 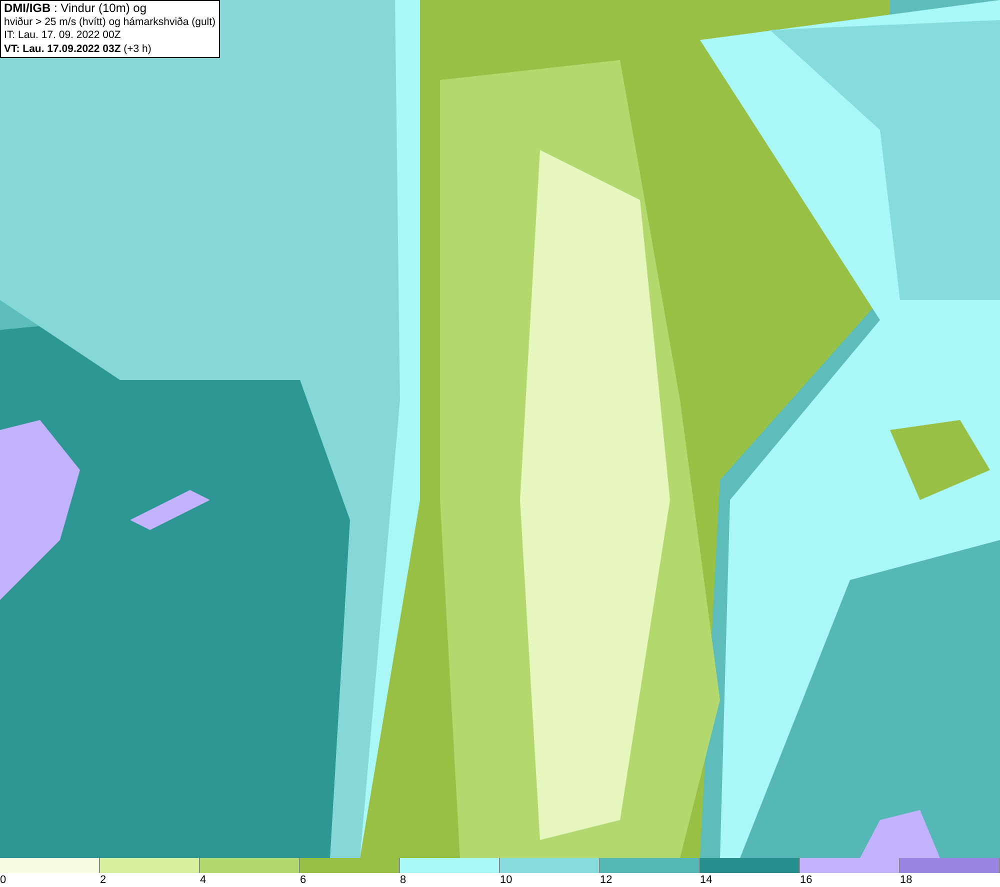 What do you see at coordinates (403, 880) in the screenshot?
I see `legend-label: 8` at bounding box center [403, 880].